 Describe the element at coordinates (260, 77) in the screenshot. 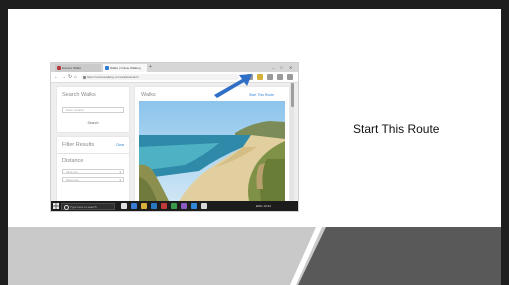

I see `extension-icon` at that location.